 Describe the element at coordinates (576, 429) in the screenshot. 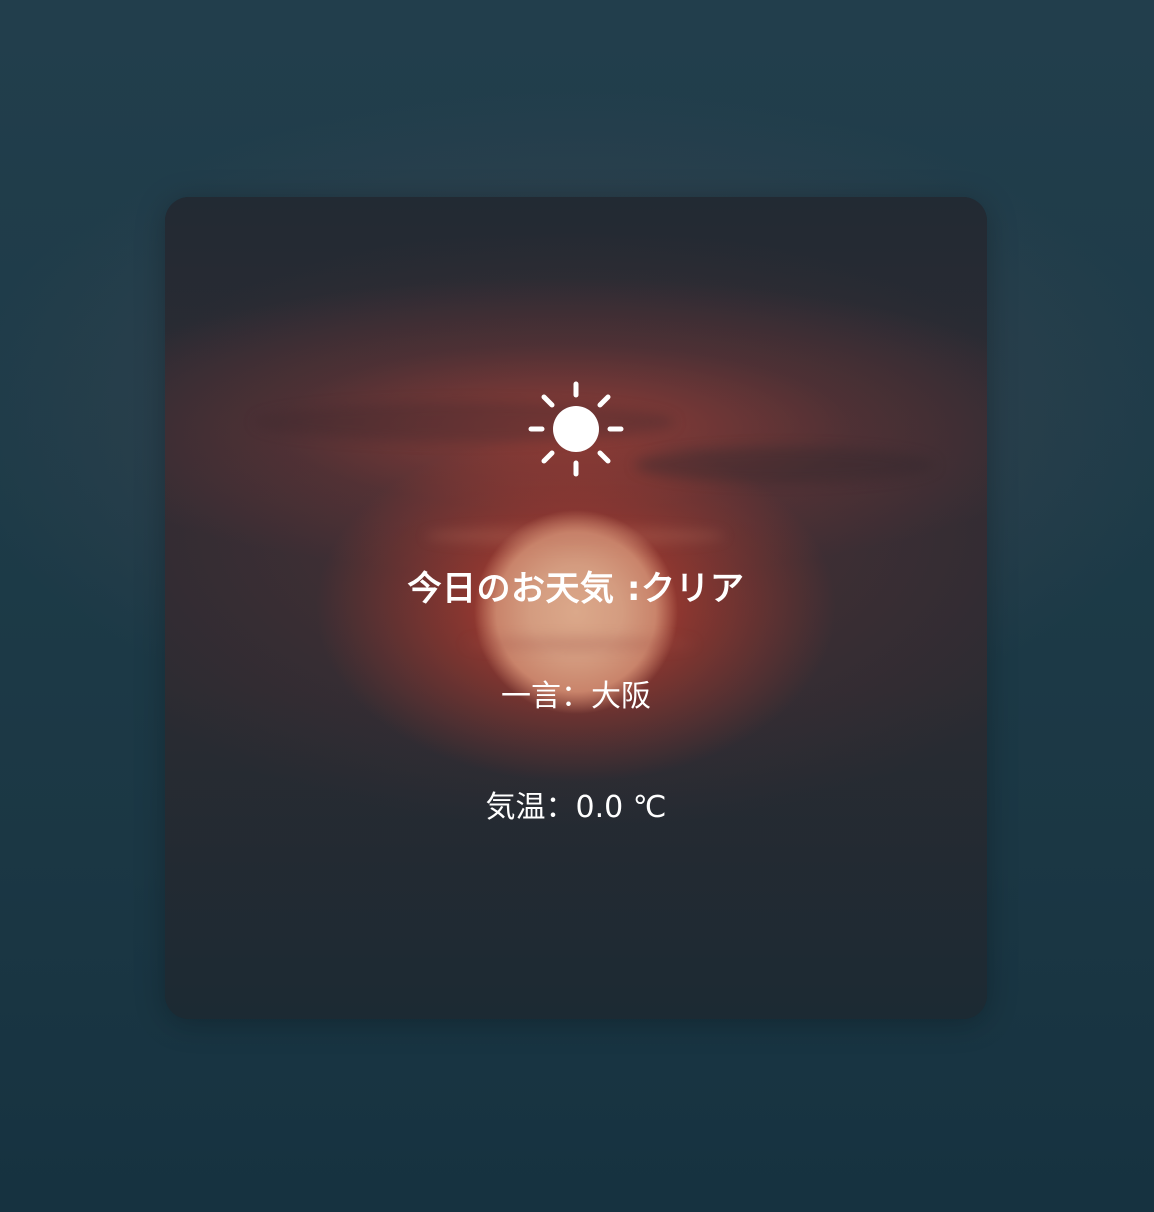

I see `sun-icon` at that location.